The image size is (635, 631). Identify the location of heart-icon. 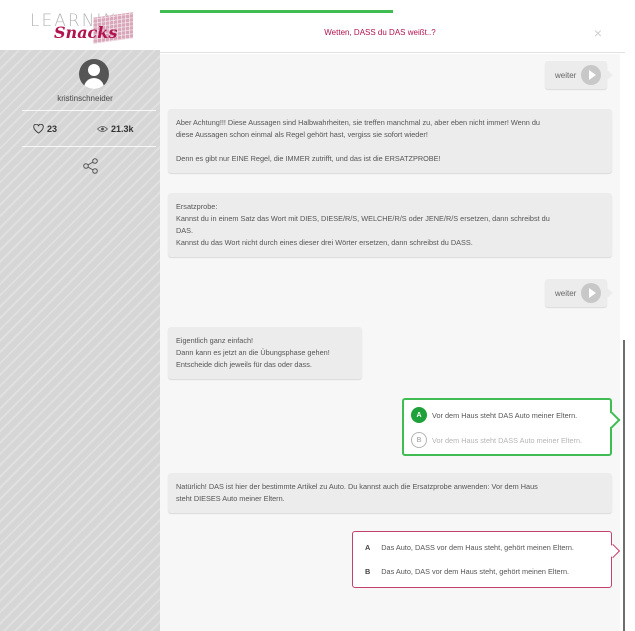
(38, 129).